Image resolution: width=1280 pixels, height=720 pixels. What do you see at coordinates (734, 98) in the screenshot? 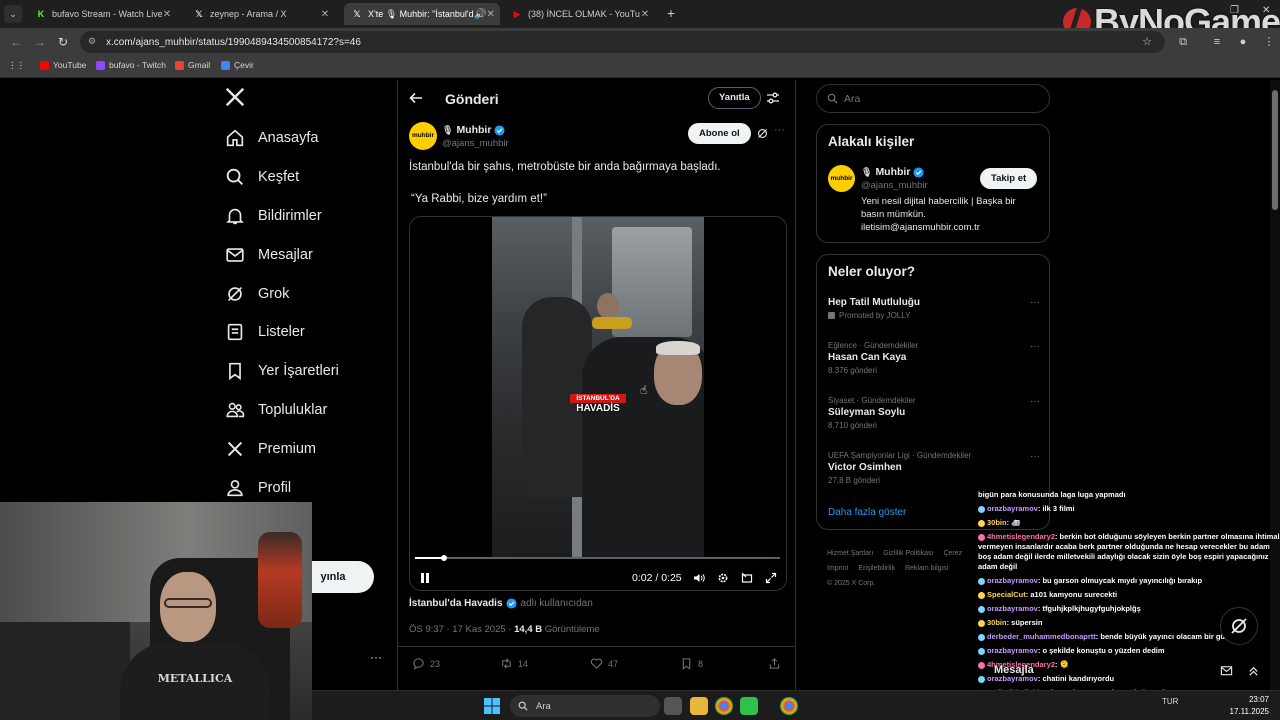
I see `reply-button: Yanıtla` at bounding box center [734, 98].